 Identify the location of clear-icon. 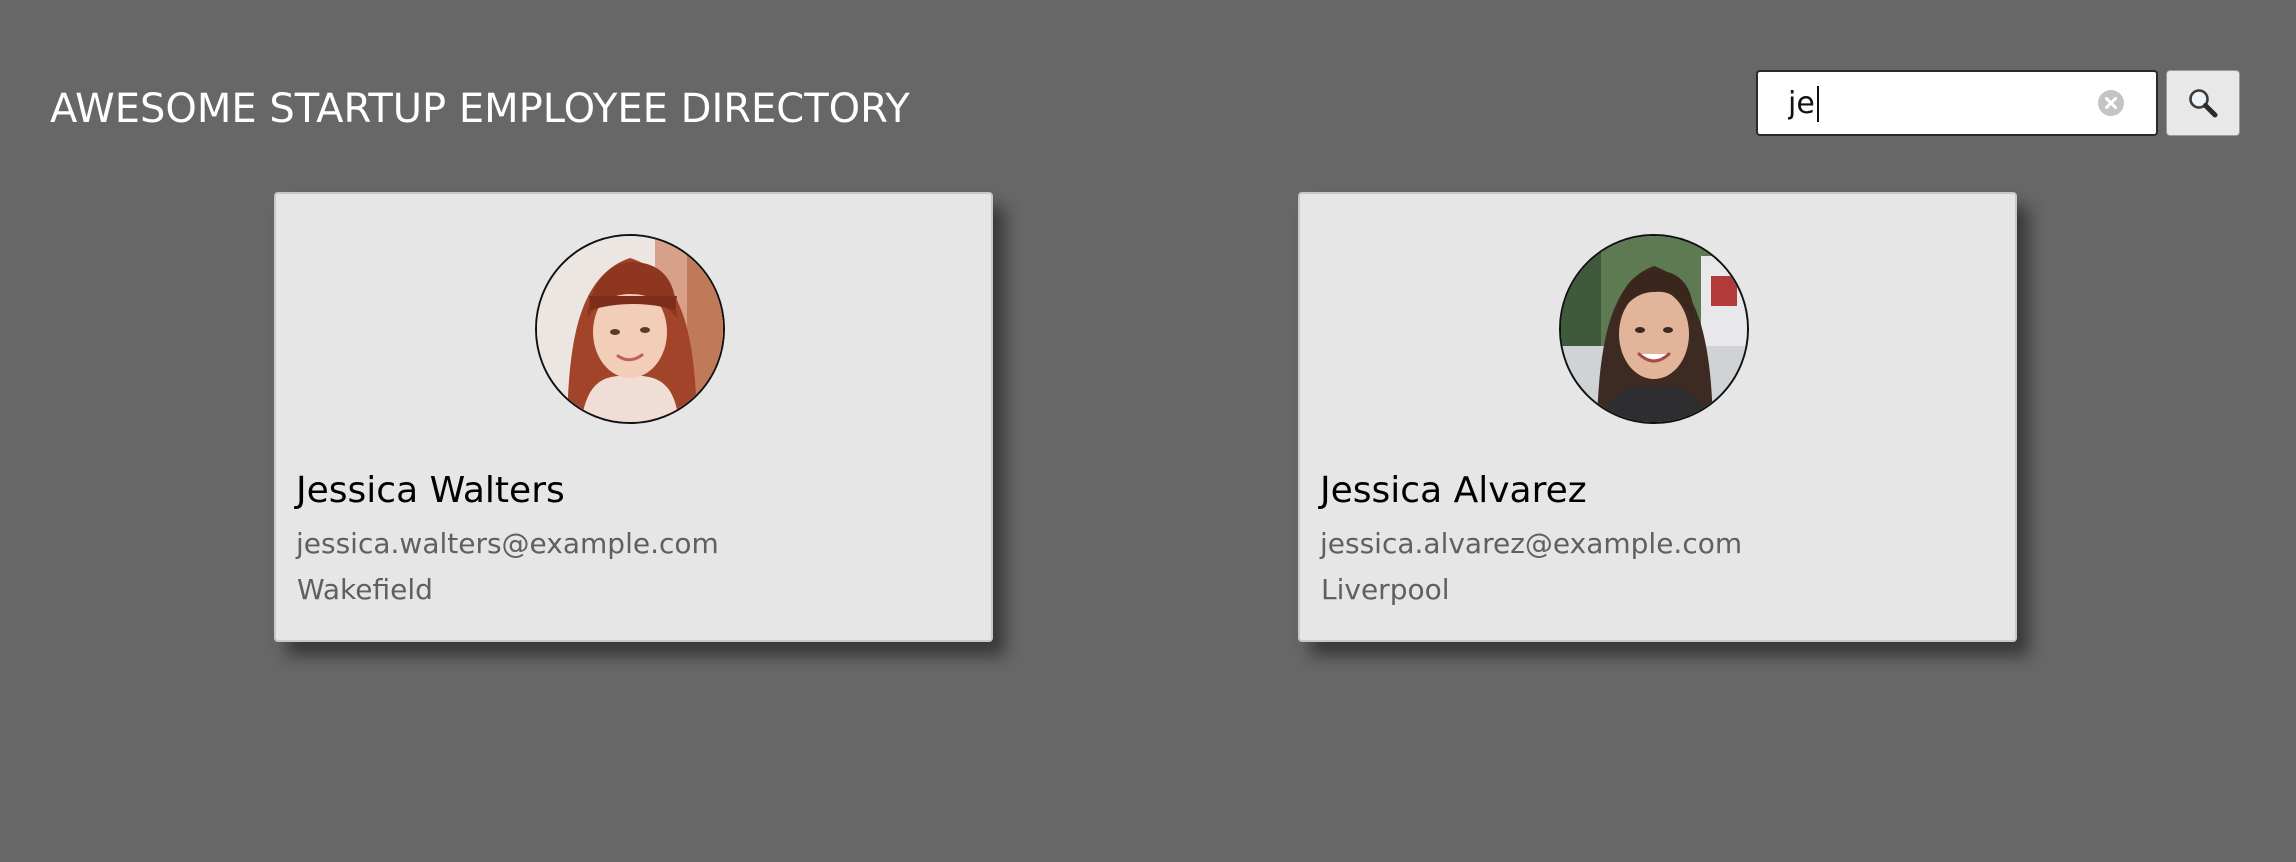
(2111, 103).